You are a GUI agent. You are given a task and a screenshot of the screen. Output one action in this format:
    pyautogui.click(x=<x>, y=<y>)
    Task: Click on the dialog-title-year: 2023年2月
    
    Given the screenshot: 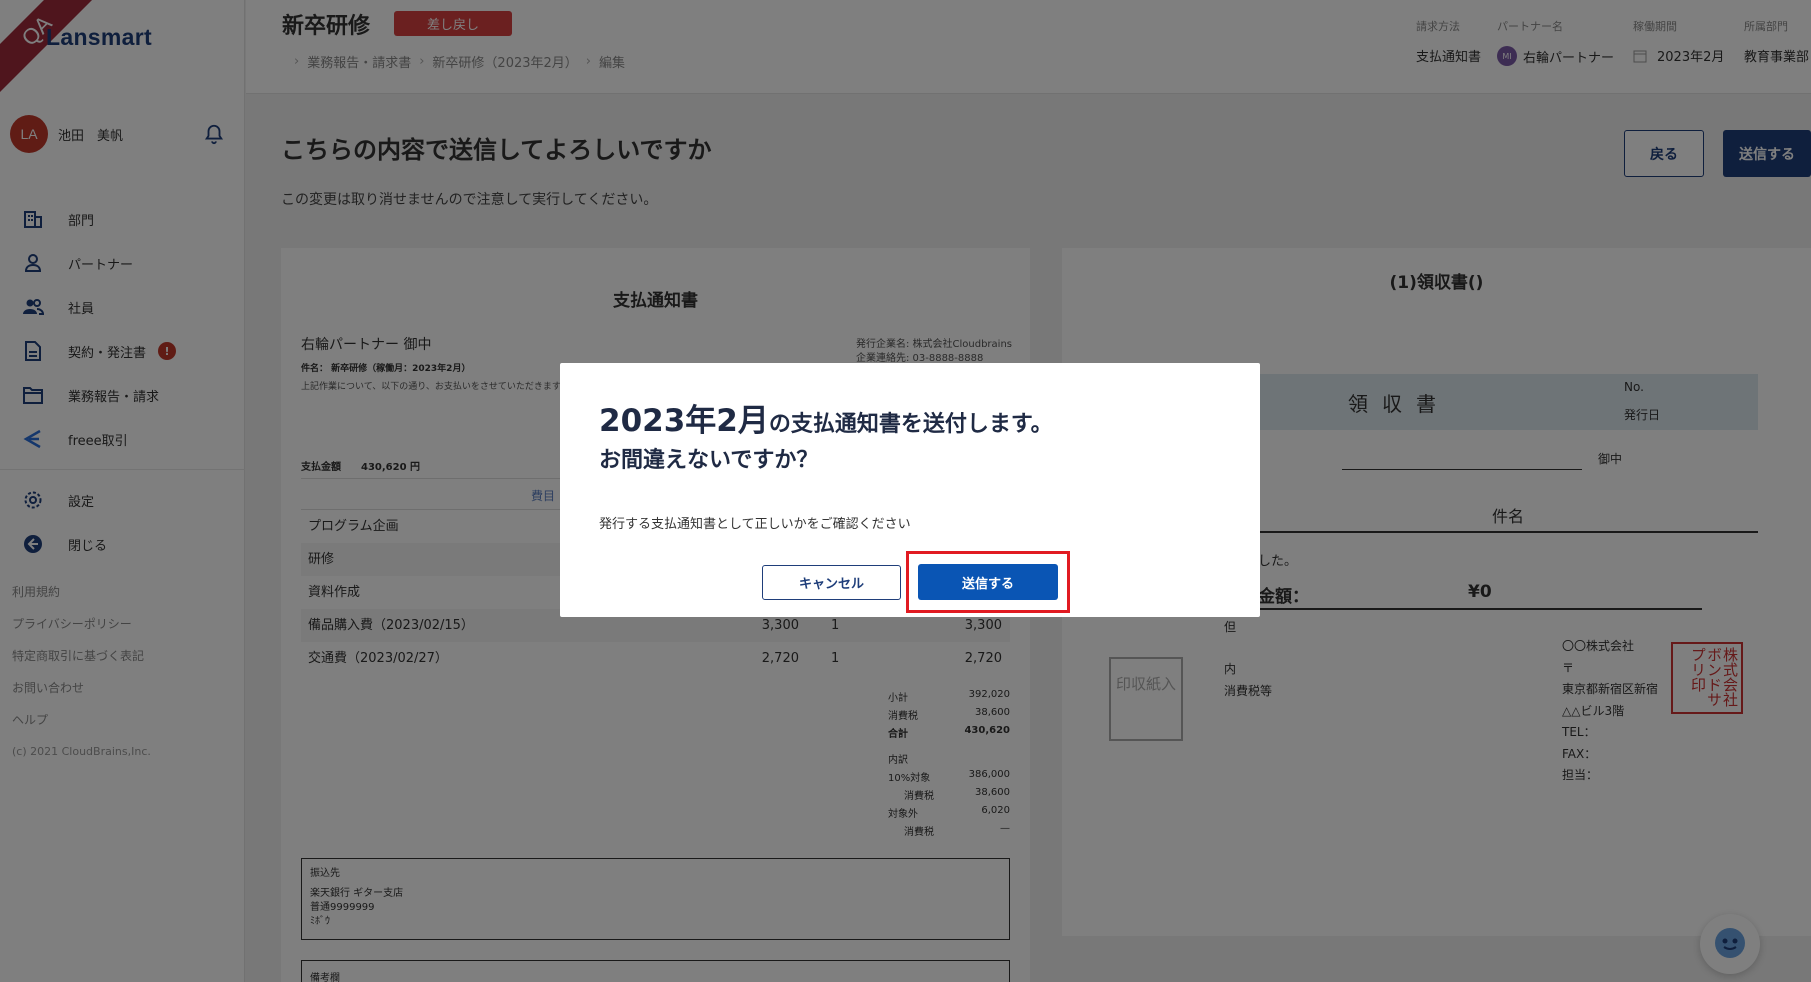 What is the action you would take?
    pyautogui.click(x=684, y=421)
    